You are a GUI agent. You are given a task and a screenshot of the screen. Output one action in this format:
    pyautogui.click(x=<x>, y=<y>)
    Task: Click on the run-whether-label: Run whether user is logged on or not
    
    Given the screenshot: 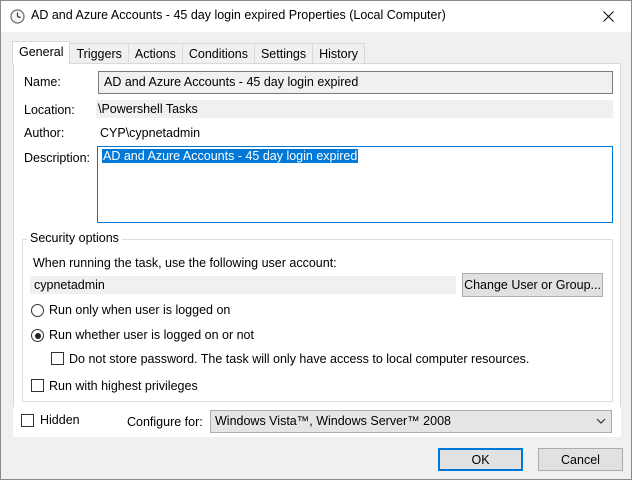 What is the action you would take?
    pyautogui.click(x=151, y=335)
    